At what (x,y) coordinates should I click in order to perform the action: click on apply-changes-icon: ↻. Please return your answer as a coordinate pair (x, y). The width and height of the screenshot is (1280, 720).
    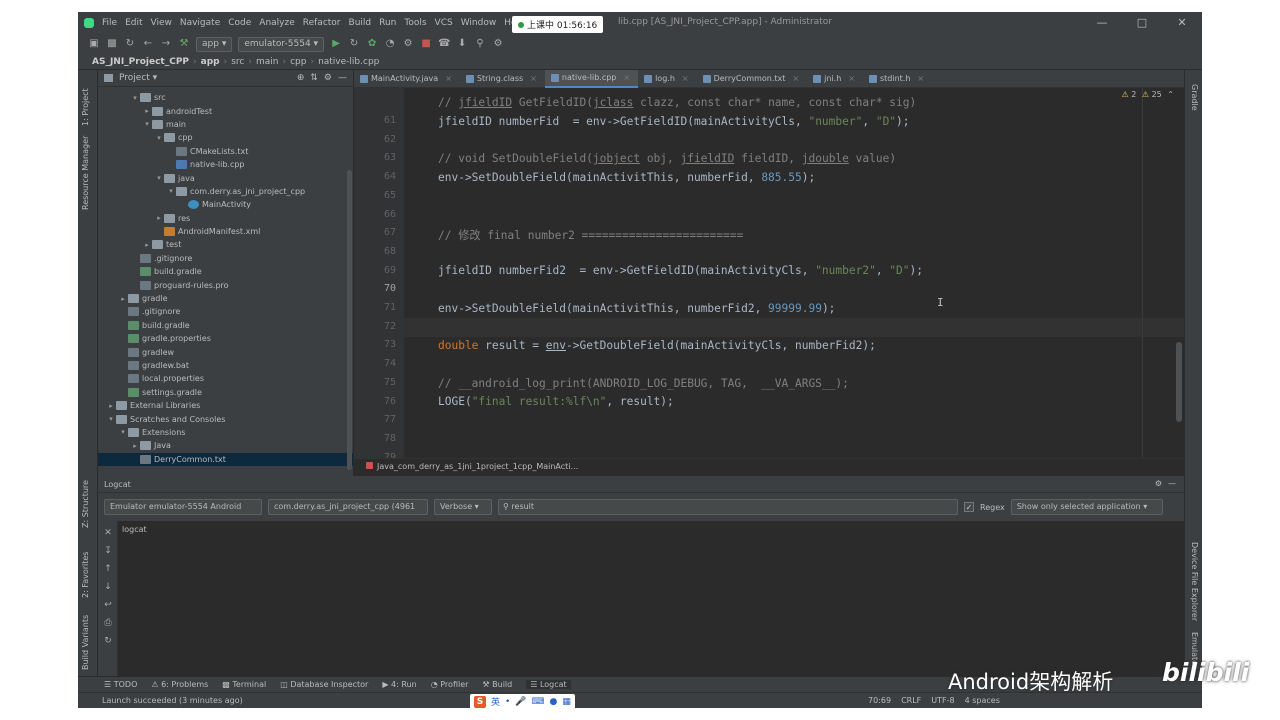
    Looking at the image, I should click on (354, 44).